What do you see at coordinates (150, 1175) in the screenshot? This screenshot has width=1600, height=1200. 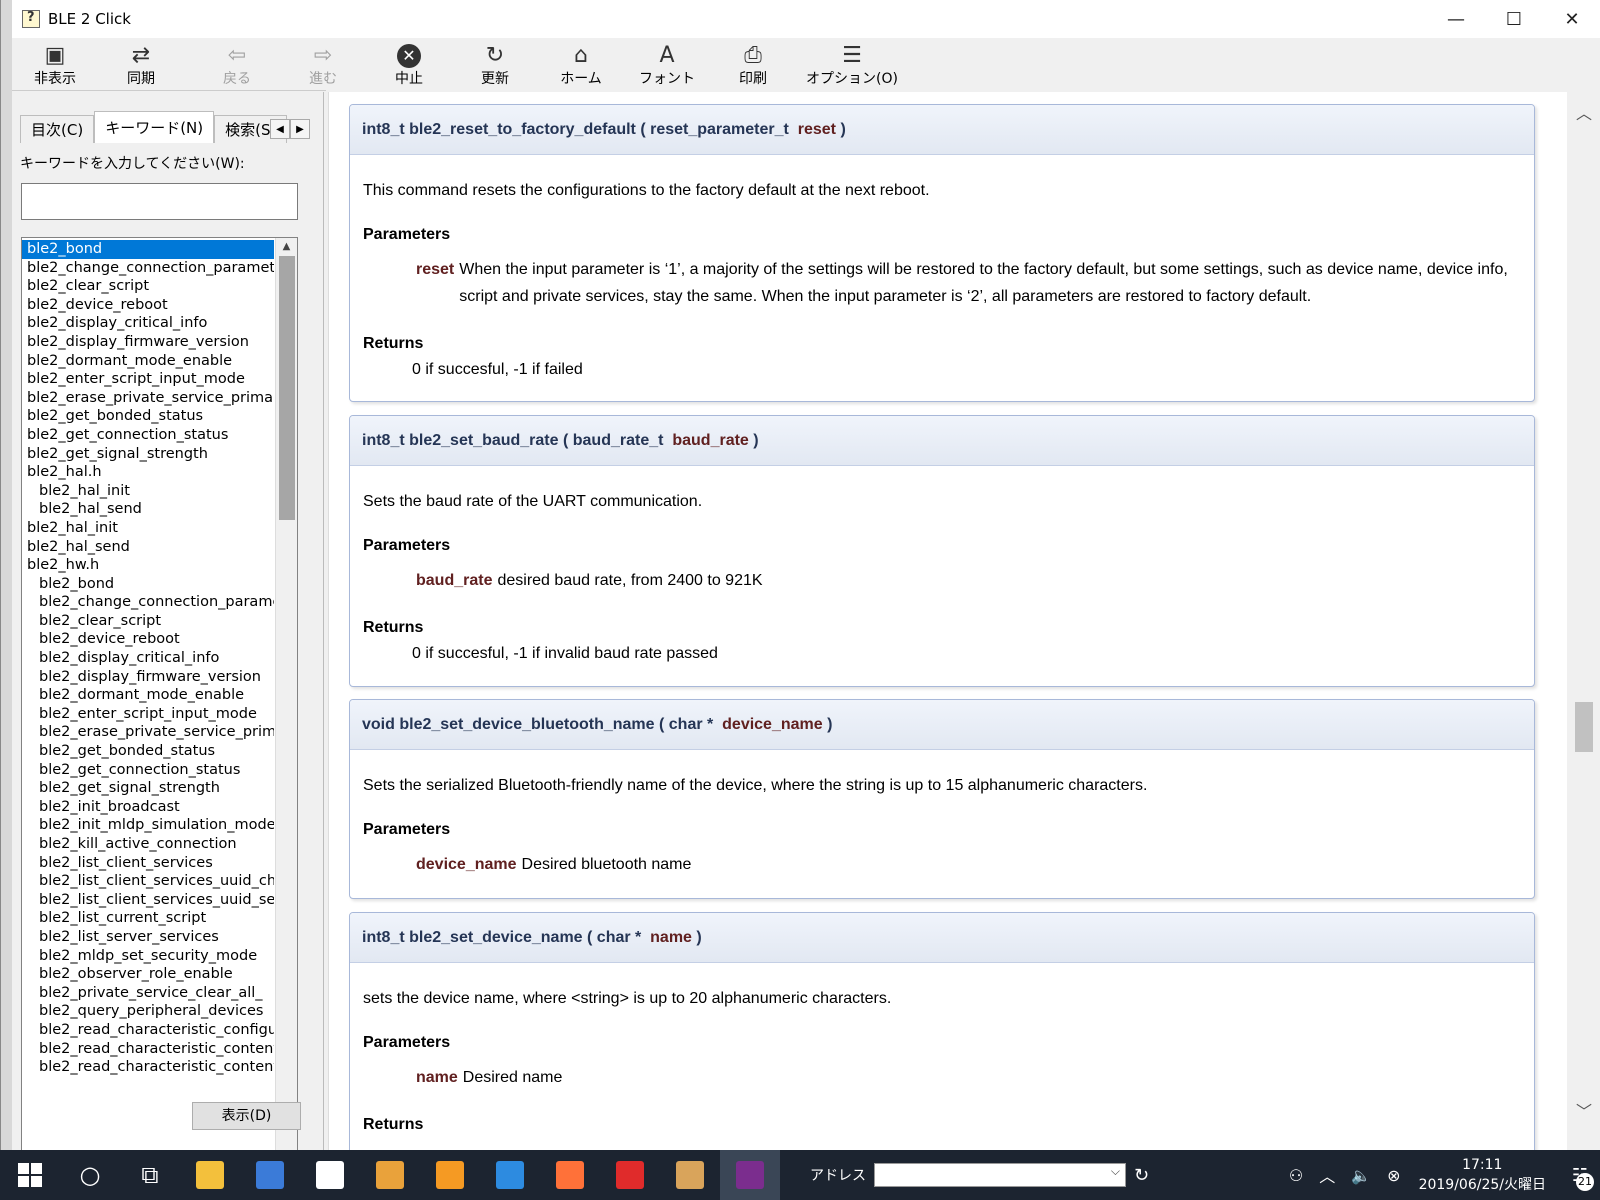 I see `task-view-button: ⧉` at bounding box center [150, 1175].